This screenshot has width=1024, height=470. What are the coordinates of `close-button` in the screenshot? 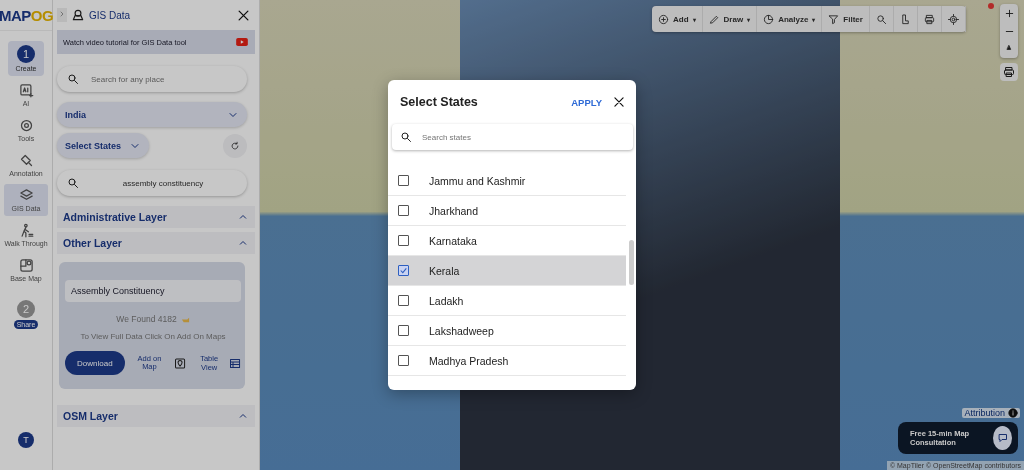 It's located at (619, 102).